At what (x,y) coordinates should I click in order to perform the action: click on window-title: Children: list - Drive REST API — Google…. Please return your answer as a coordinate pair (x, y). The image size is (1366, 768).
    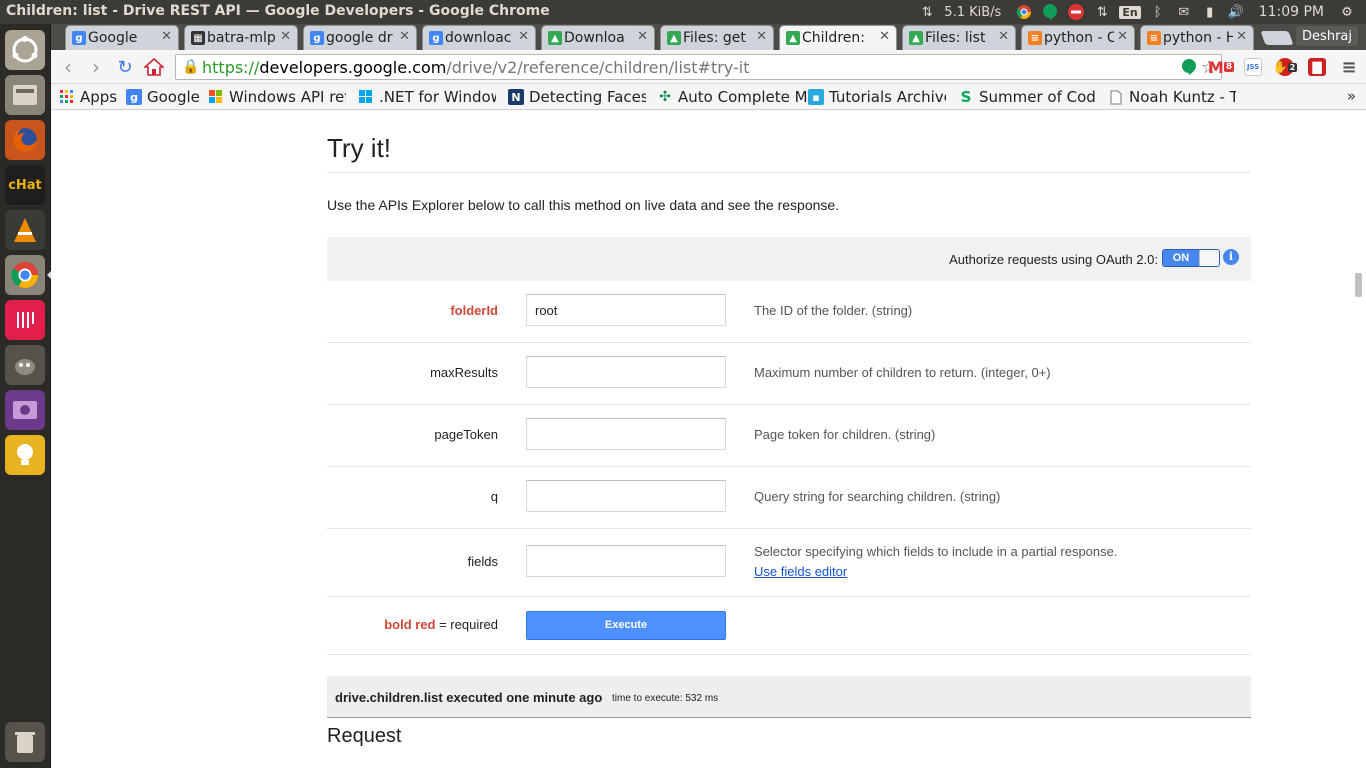
    Looking at the image, I should click on (278, 11).